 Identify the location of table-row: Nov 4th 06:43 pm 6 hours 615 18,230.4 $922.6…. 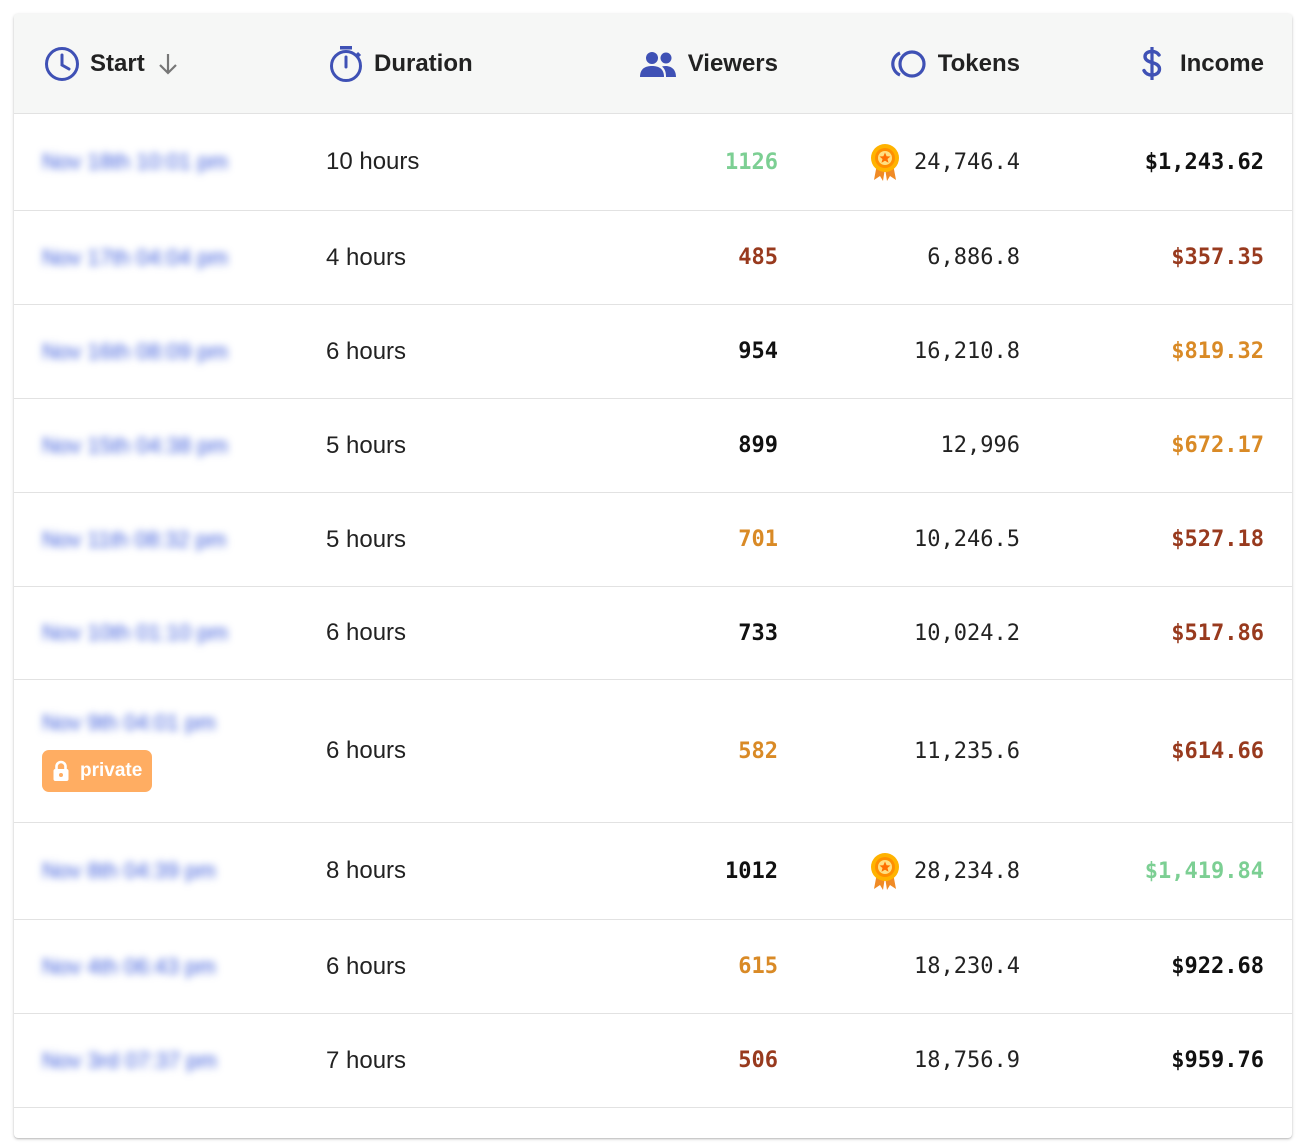
(653, 967).